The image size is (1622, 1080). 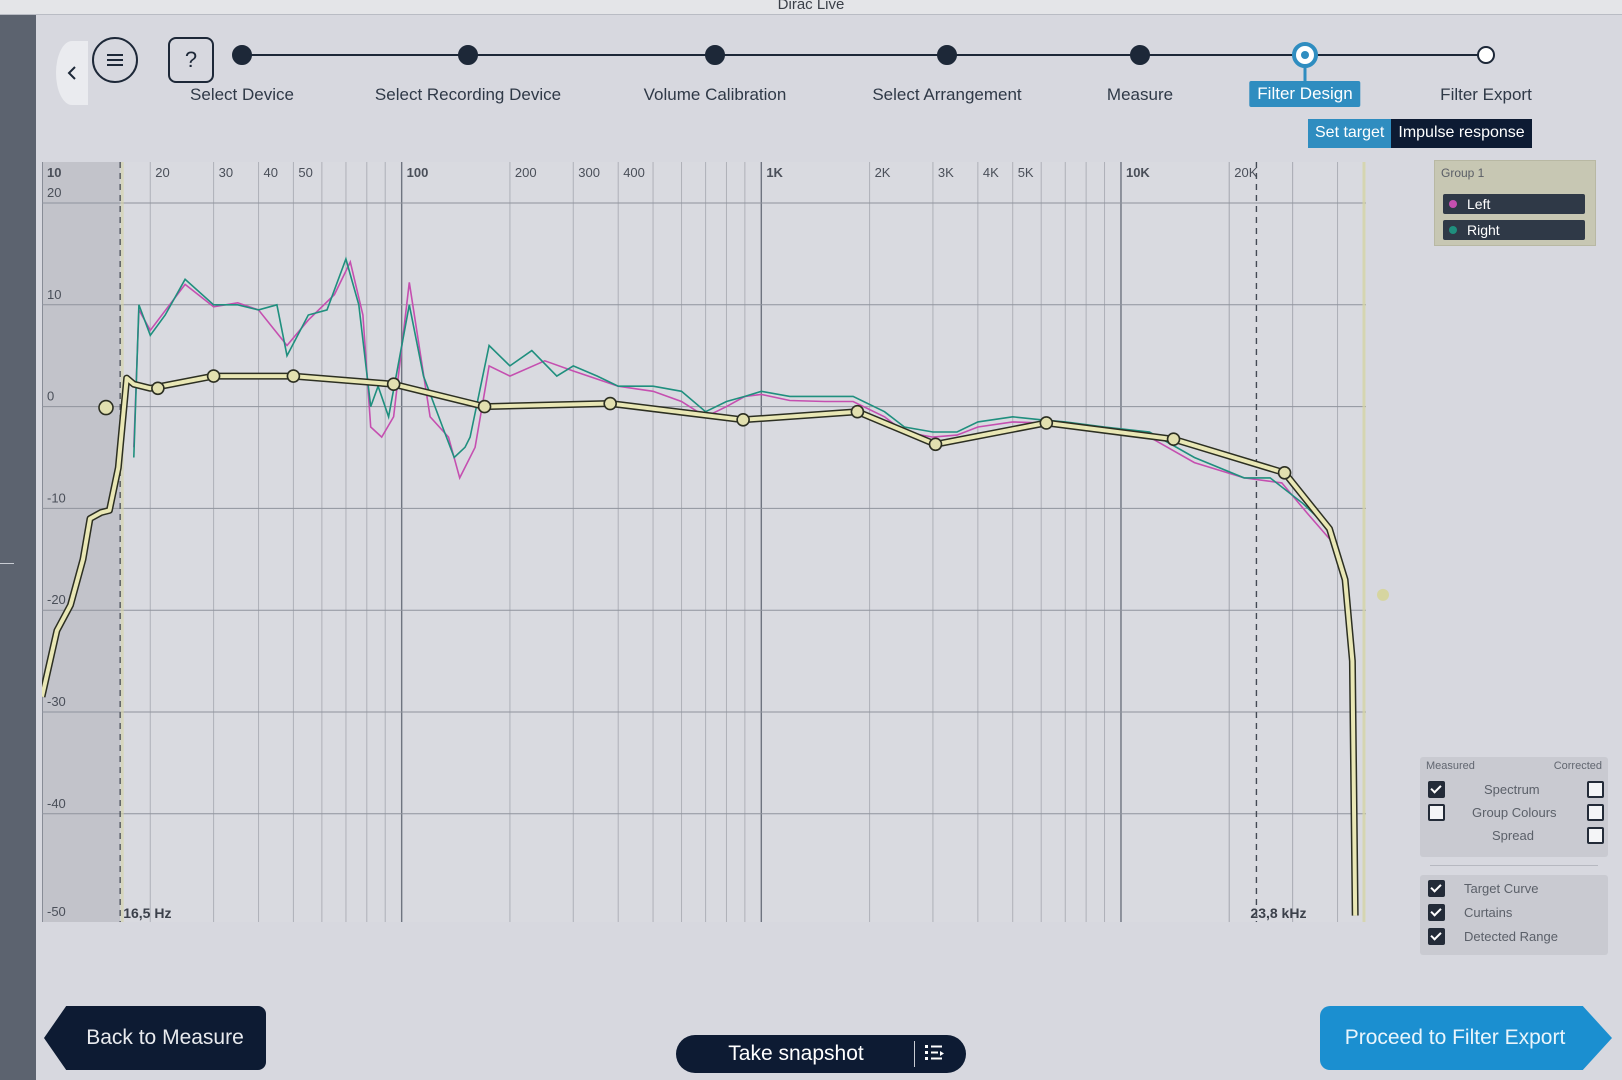 I want to click on step-label: Select Recording Device, so click(x=468, y=95).